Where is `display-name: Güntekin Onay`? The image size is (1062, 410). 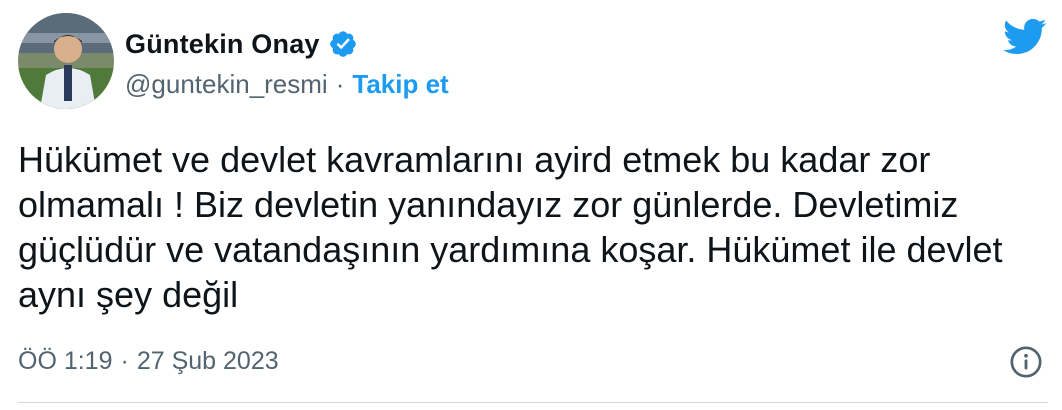
display-name: Güntekin Onay is located at coordinates (222, 44).